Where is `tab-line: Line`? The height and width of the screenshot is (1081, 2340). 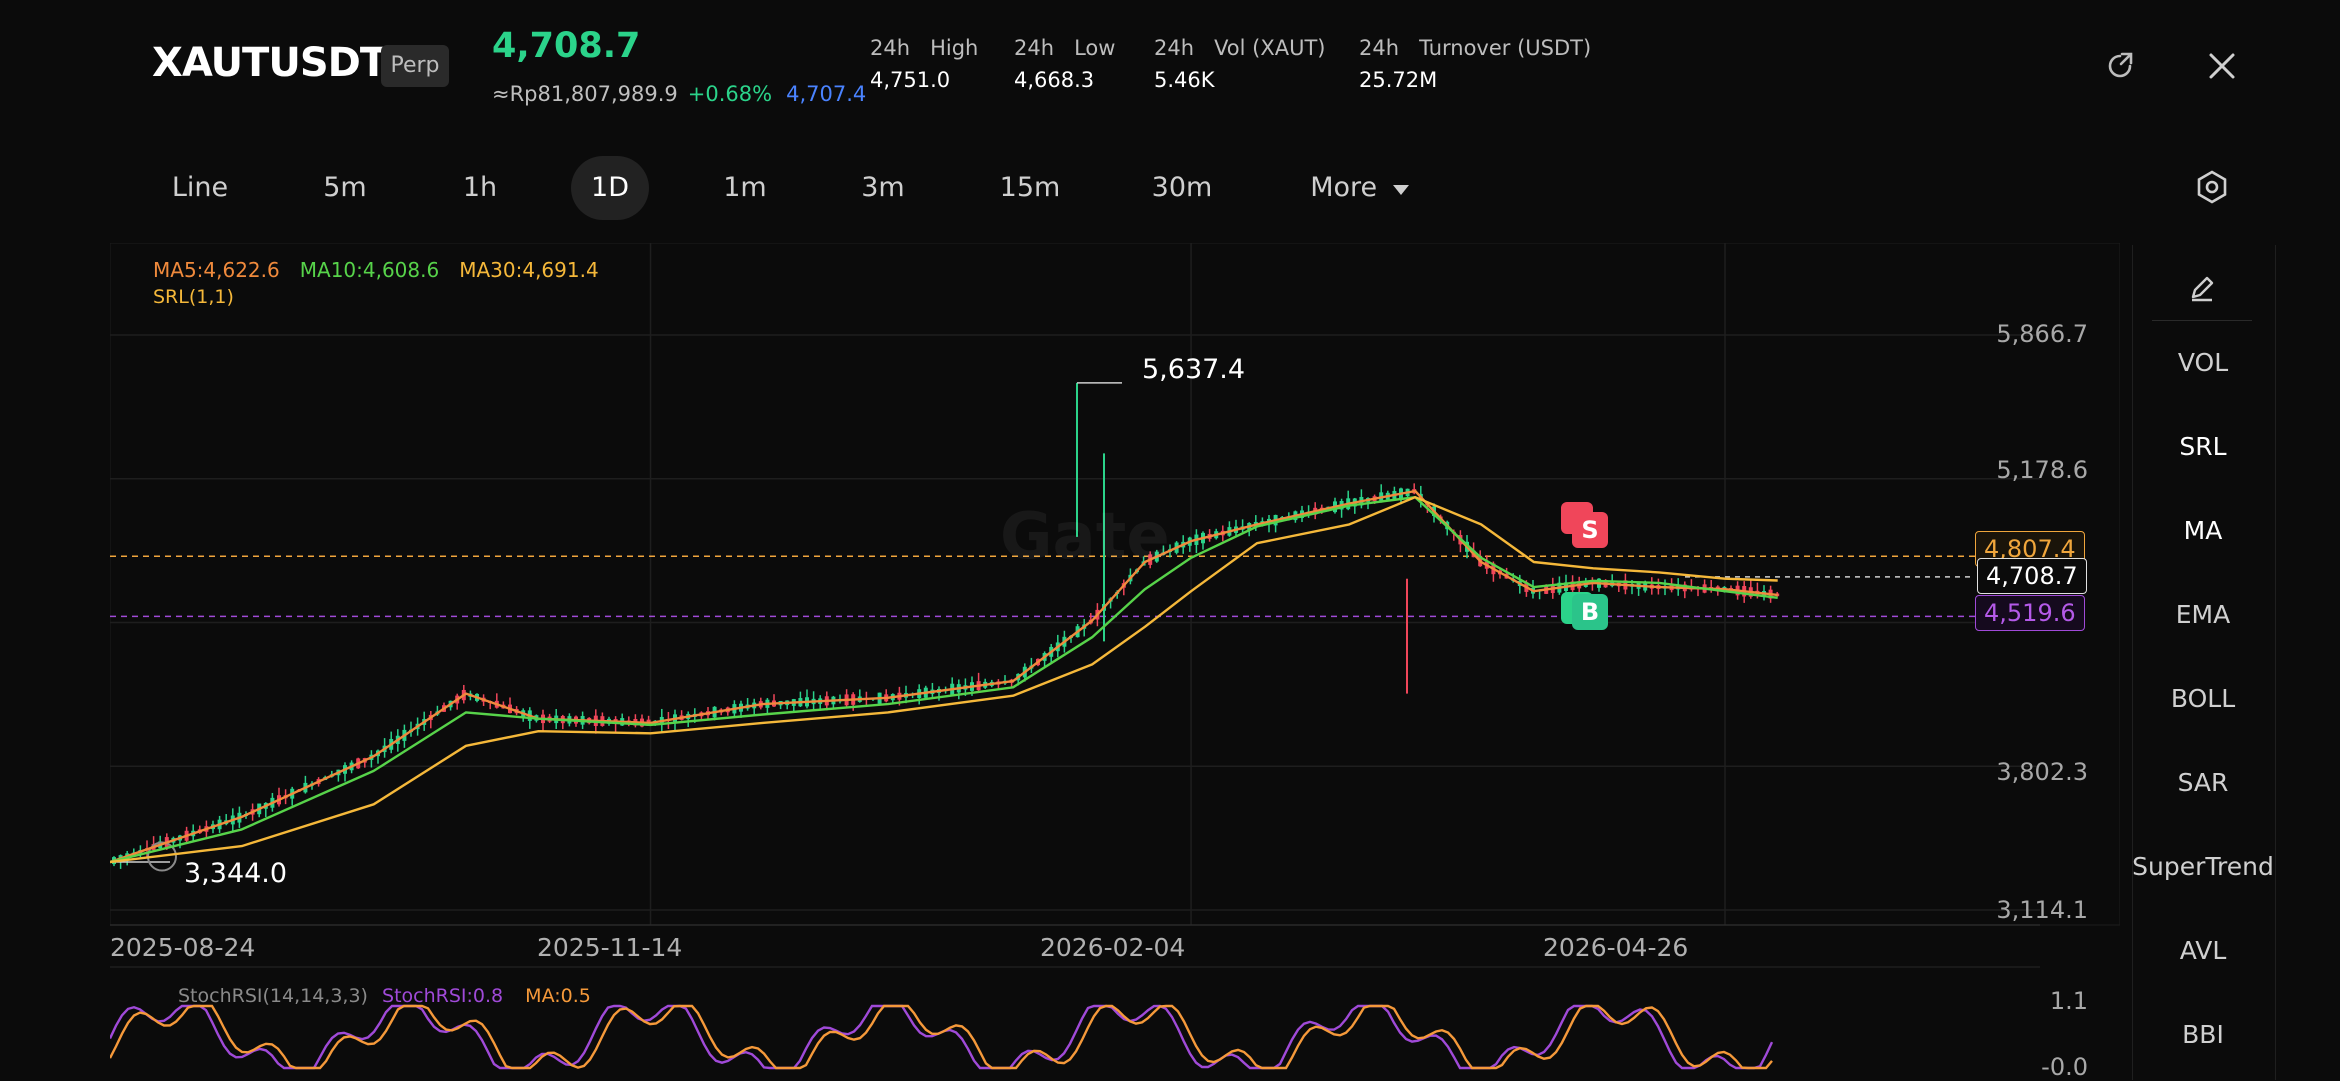
tab-line: Line is located at coordinates (200, 188).